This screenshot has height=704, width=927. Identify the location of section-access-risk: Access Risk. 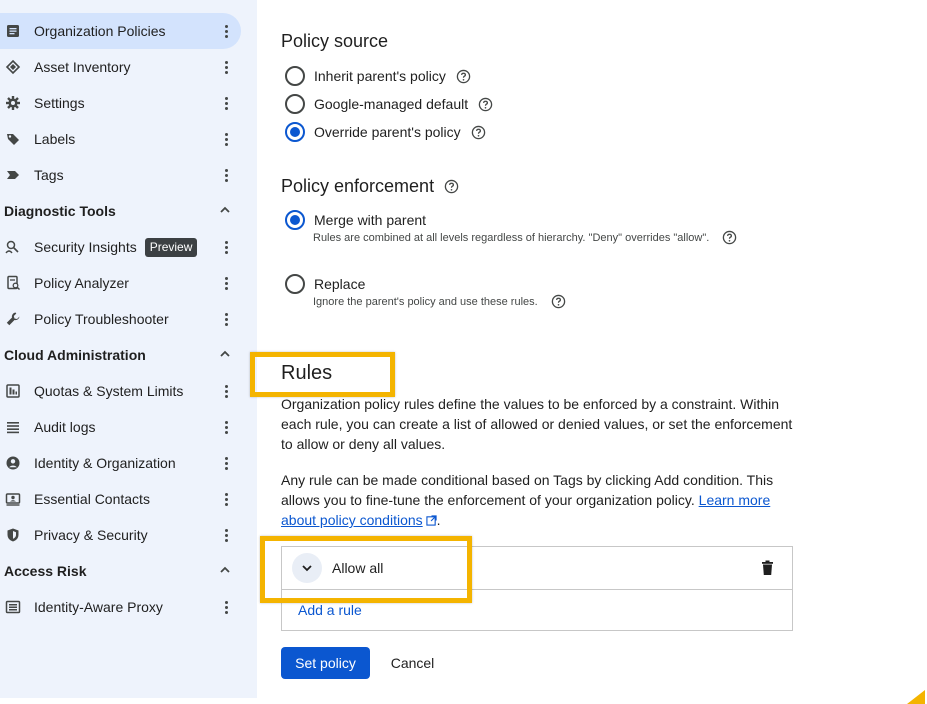
(120, 571).